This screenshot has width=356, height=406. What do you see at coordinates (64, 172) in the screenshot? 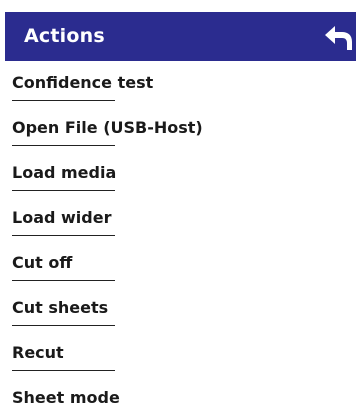
I see `menu-item-label: Load media` at bounding box center [64, 172].